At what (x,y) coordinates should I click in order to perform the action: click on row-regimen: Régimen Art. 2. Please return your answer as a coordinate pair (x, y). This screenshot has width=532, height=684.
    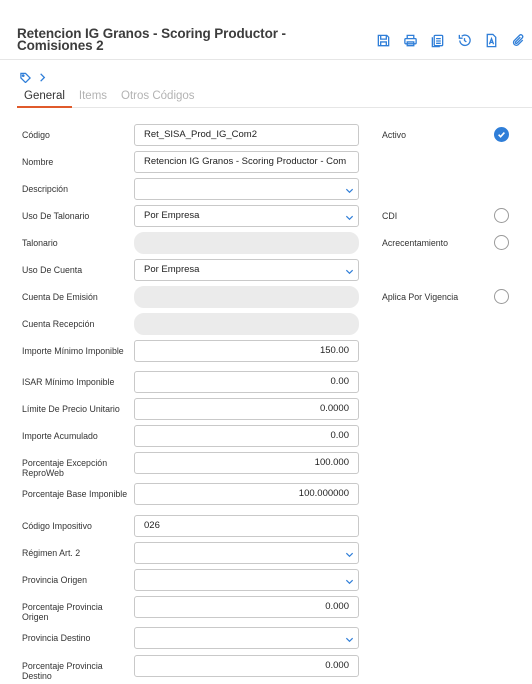
    Looking at the image, I should click on (190, 553).